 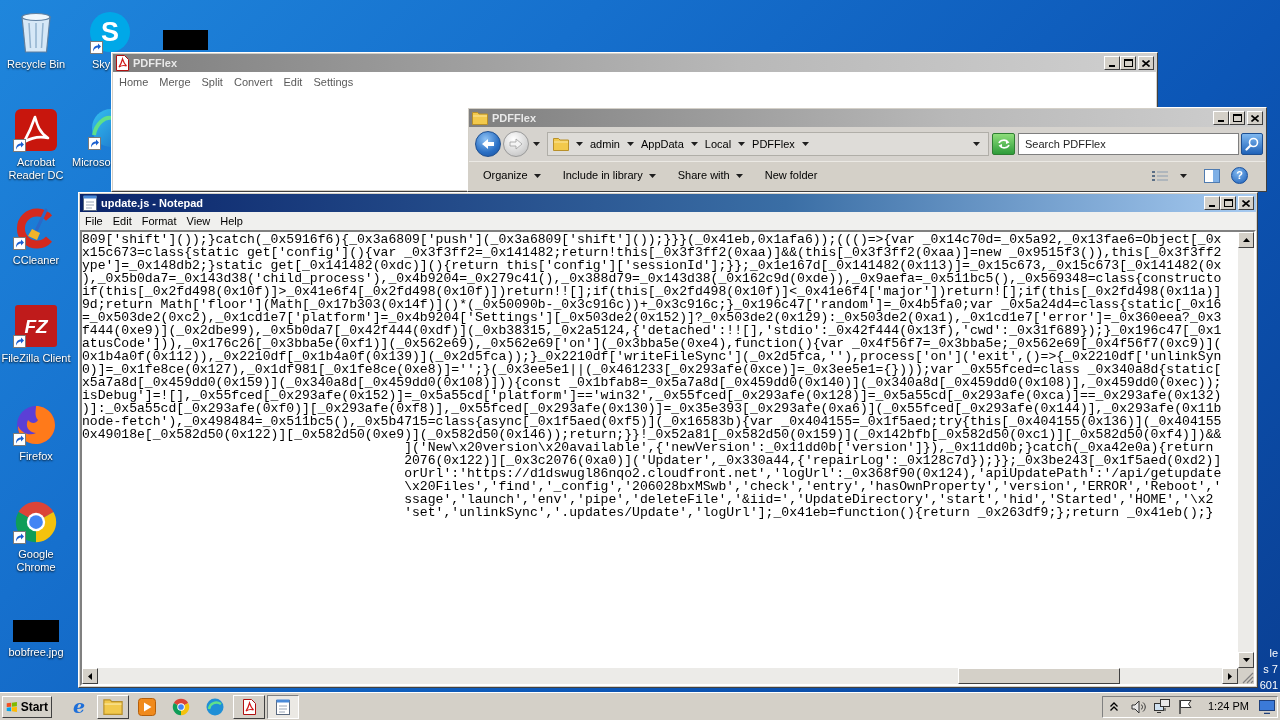 What do you see at coordinates (609, 175) in the screenshot?
I see `toolbar-button: Include in library` at bounding box center [609, 175].